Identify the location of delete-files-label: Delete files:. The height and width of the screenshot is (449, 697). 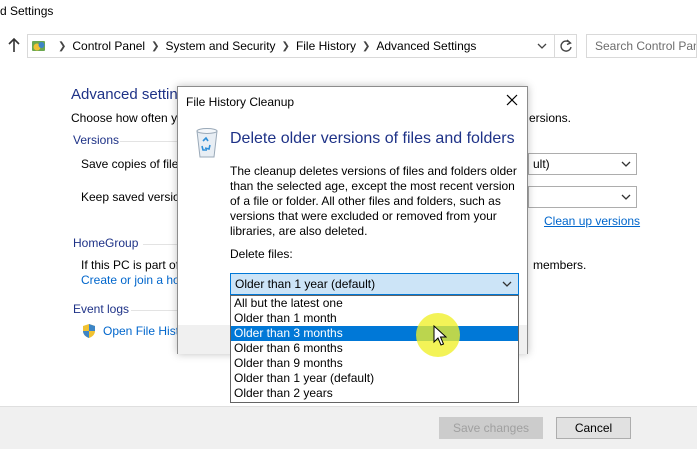
(261, 254).